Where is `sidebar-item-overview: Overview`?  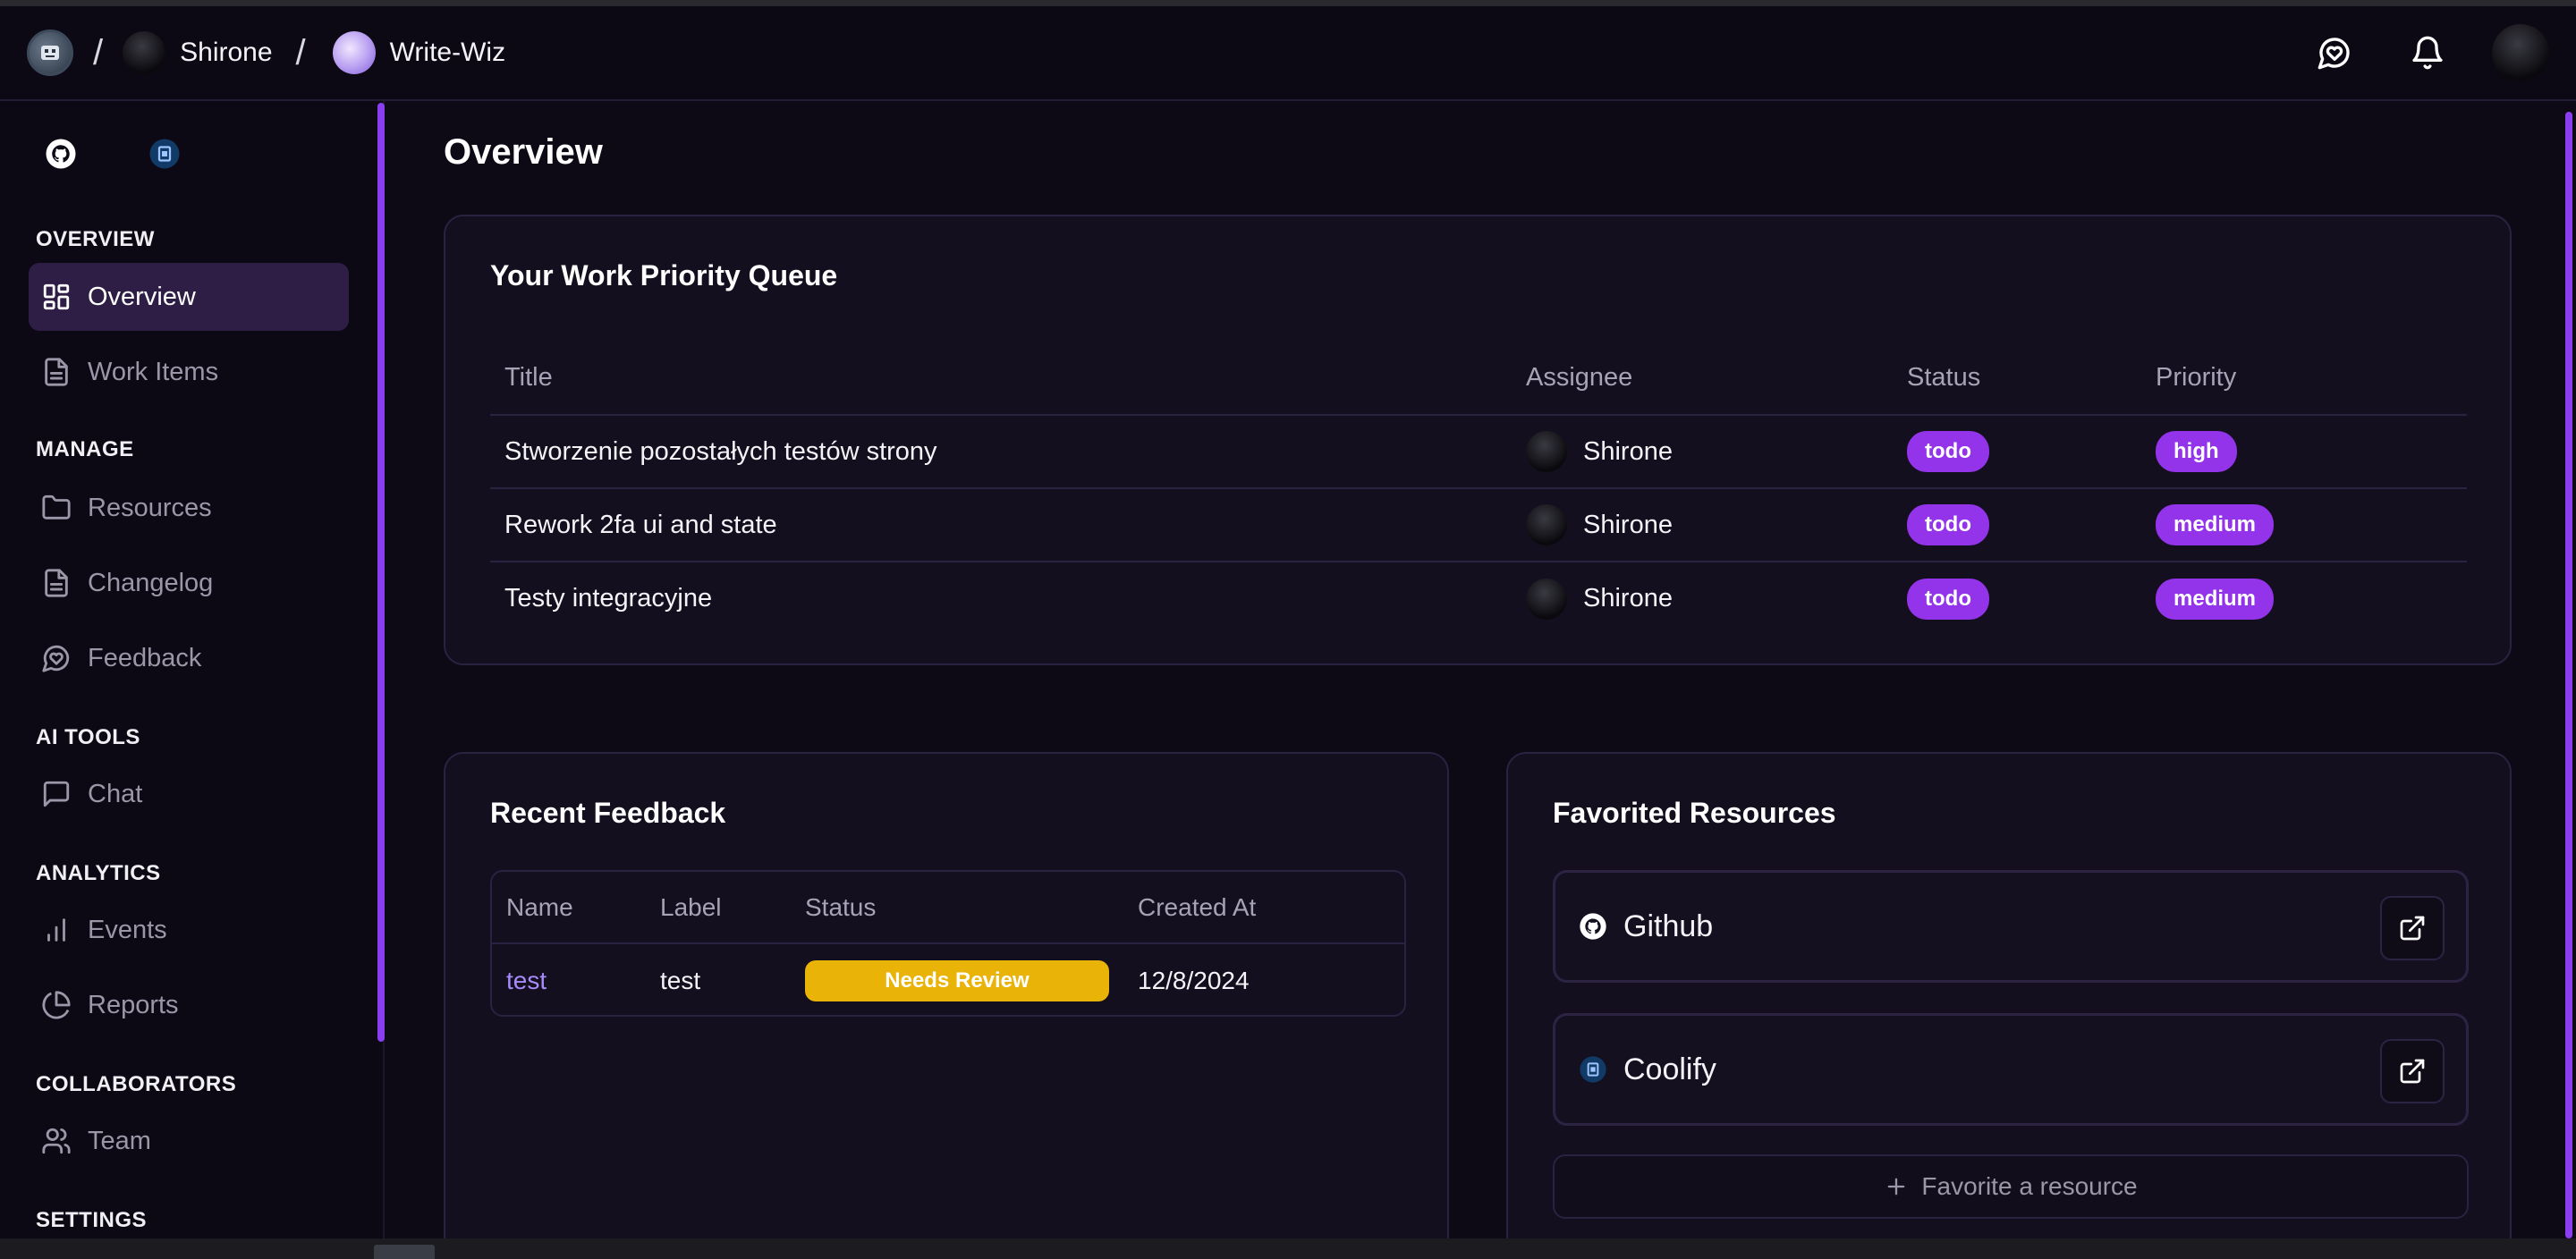 sidebar-item-overview: Overview is located at coordinates (189, 297).